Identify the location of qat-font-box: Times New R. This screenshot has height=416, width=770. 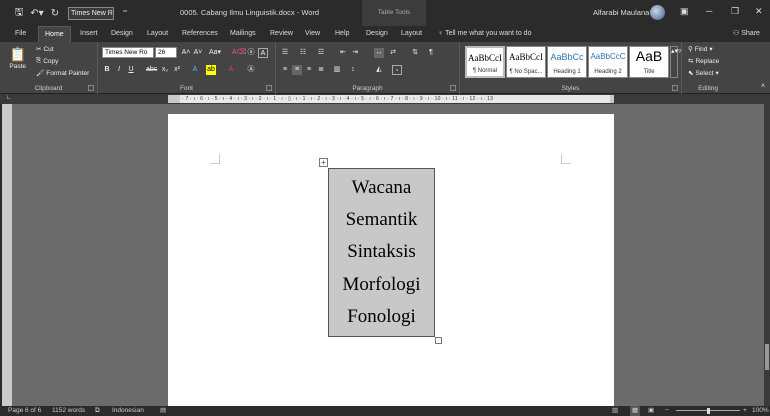
(91, 13).